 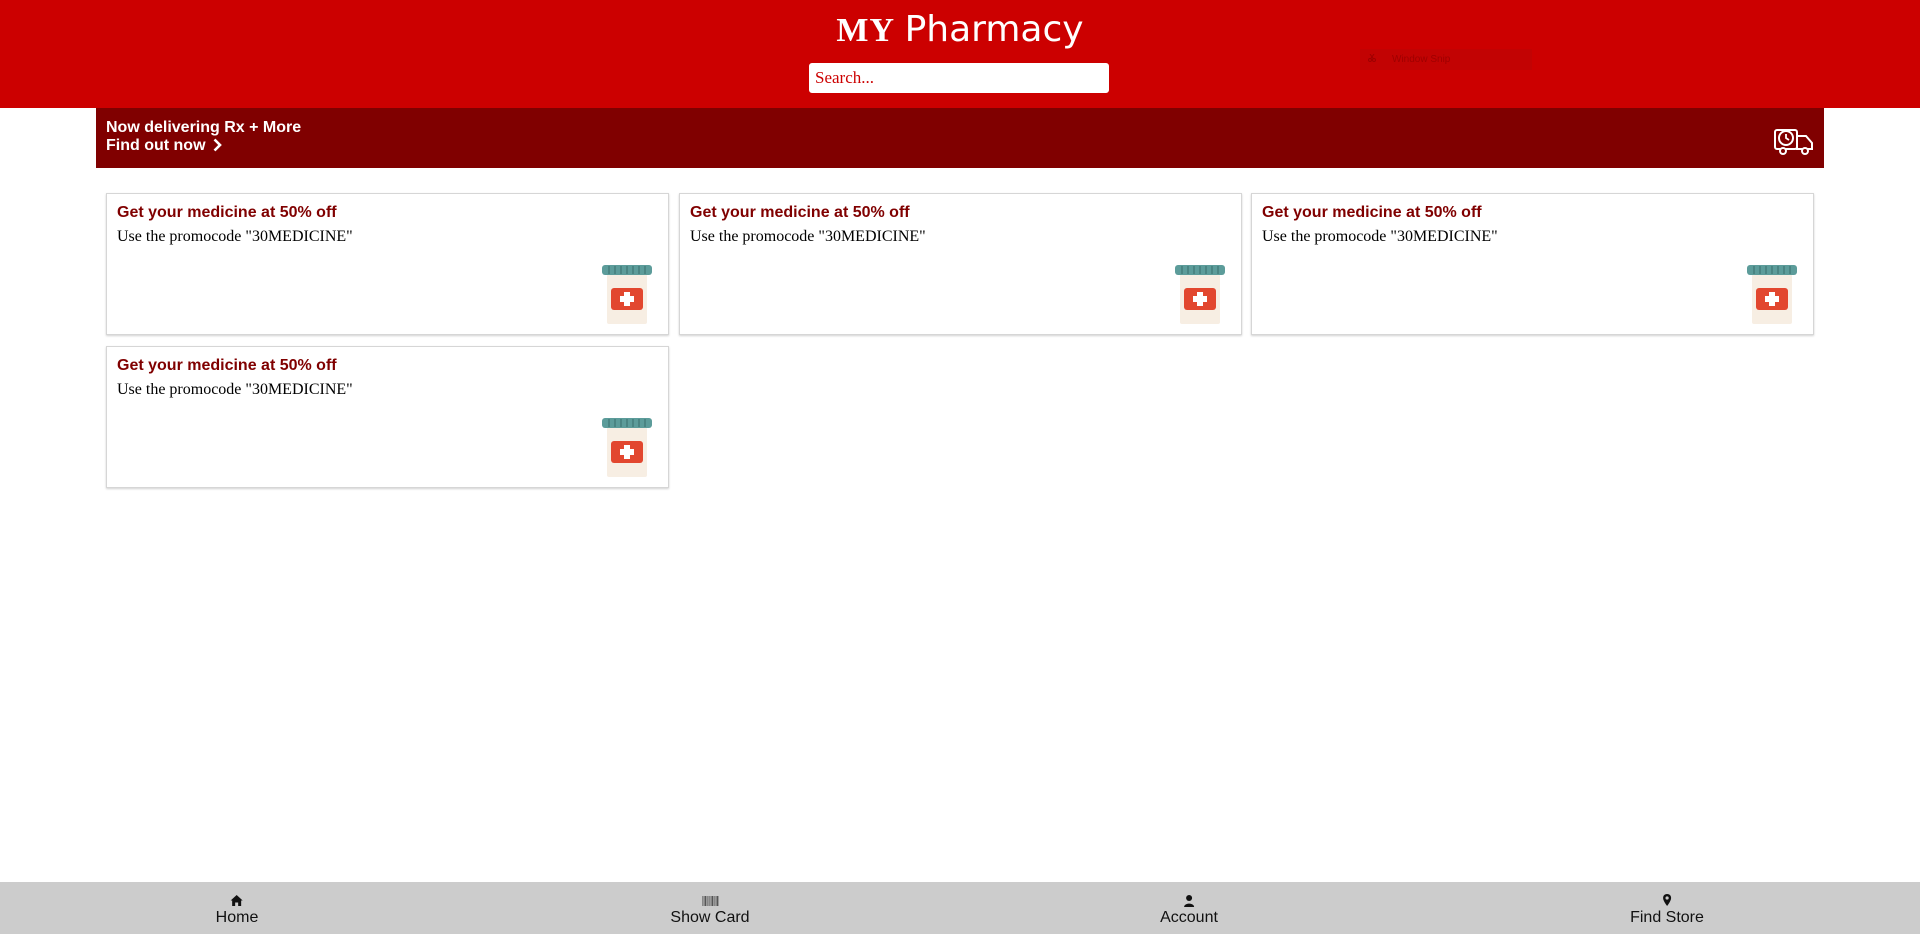 I want to click on nav-home-label: Home, so click(x=237, y=917).